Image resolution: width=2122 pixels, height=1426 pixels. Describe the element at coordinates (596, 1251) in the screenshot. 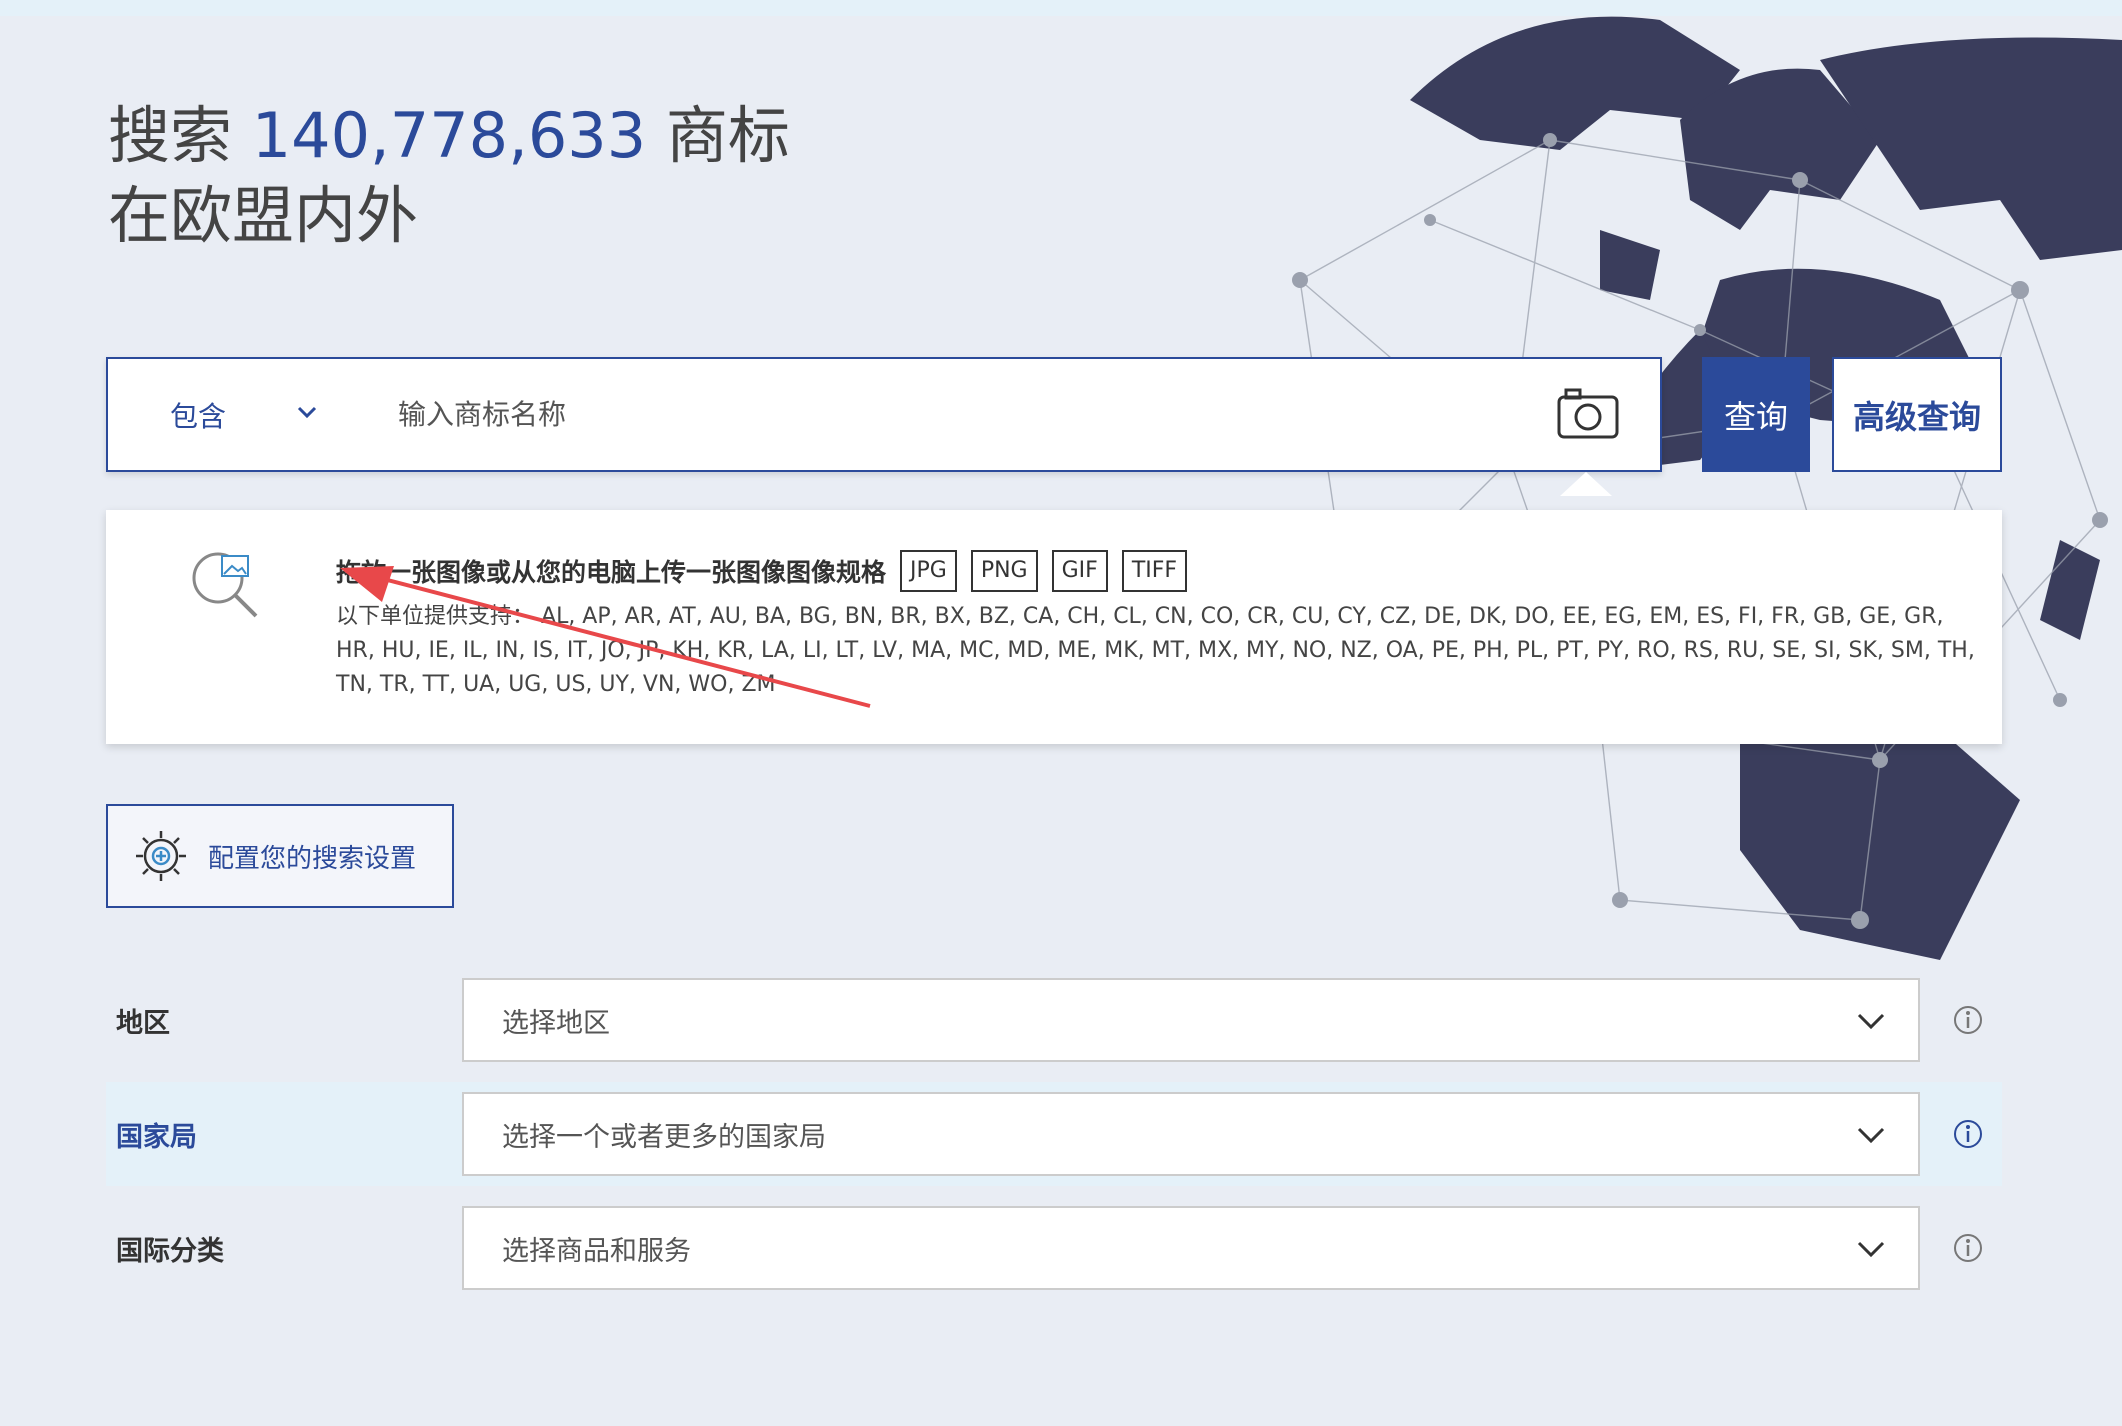

I see `nice-class-select-placeholder: 选择商品和服务` at that location.